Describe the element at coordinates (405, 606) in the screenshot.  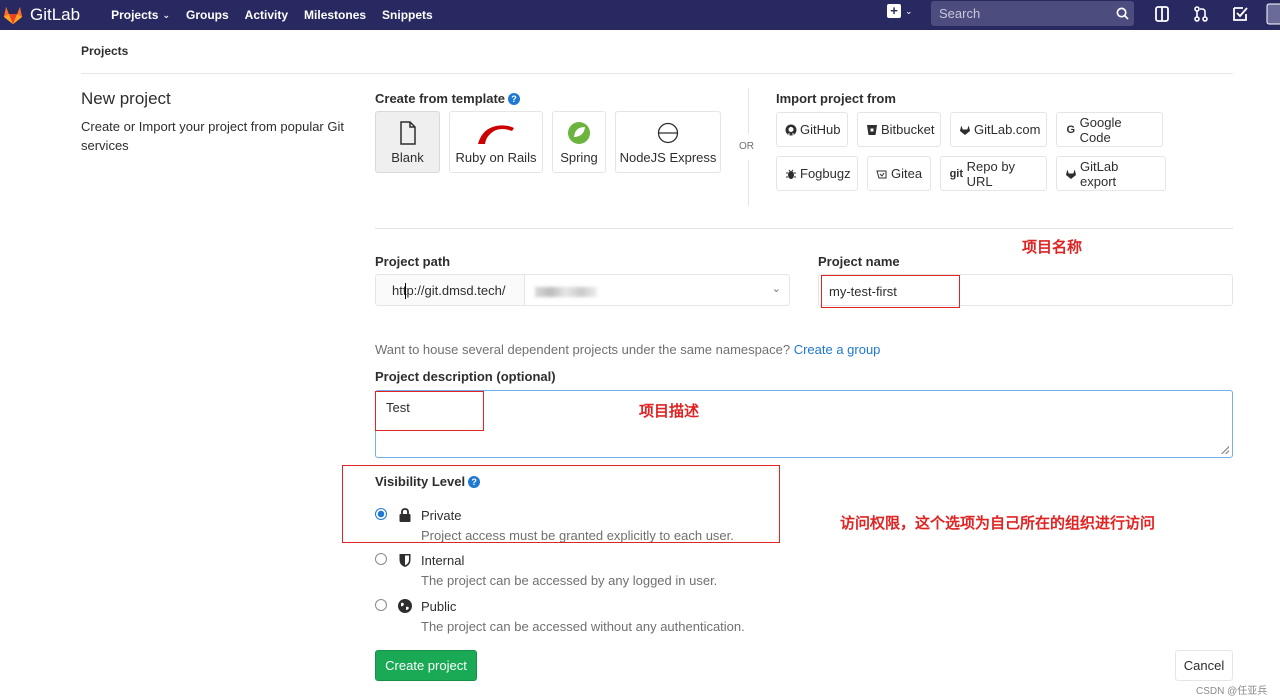
I see `globe-icon` at that location.